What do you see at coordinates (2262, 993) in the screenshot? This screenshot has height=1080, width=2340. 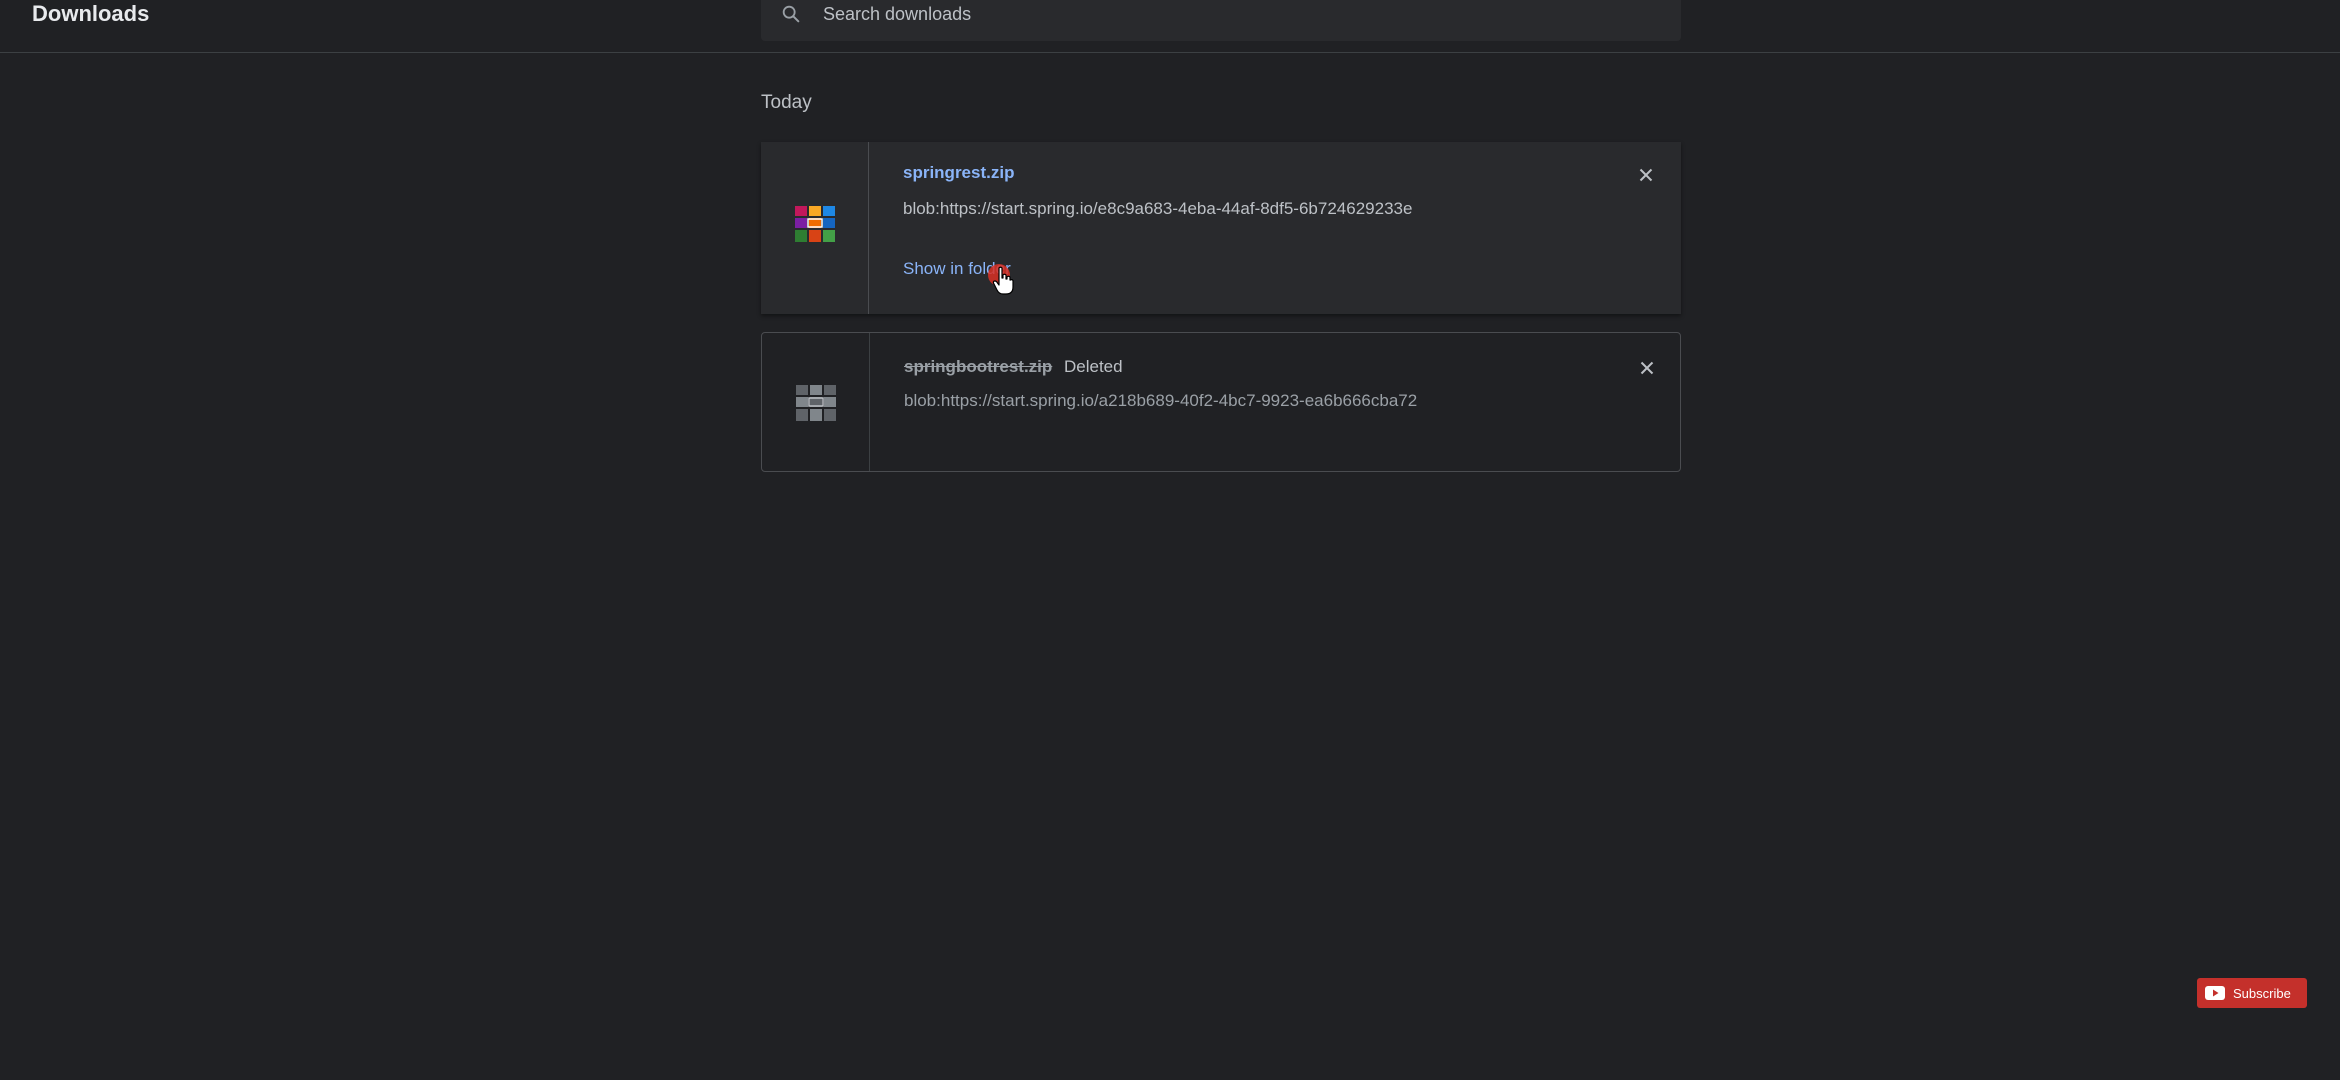 I see `subscribe-label: Subscribe` at bounding box center [2262, 993].